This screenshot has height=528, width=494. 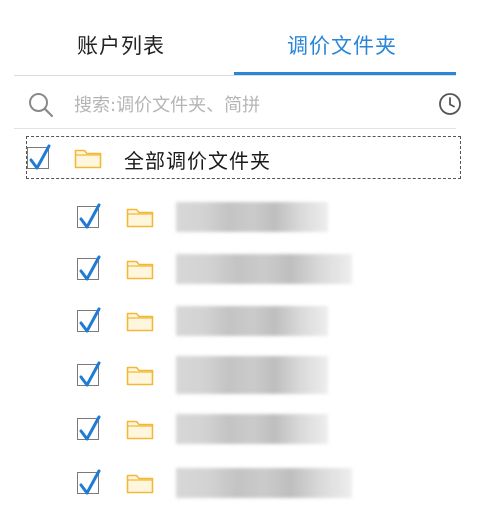 I want to click on search-input, so click(x=249, y=105).